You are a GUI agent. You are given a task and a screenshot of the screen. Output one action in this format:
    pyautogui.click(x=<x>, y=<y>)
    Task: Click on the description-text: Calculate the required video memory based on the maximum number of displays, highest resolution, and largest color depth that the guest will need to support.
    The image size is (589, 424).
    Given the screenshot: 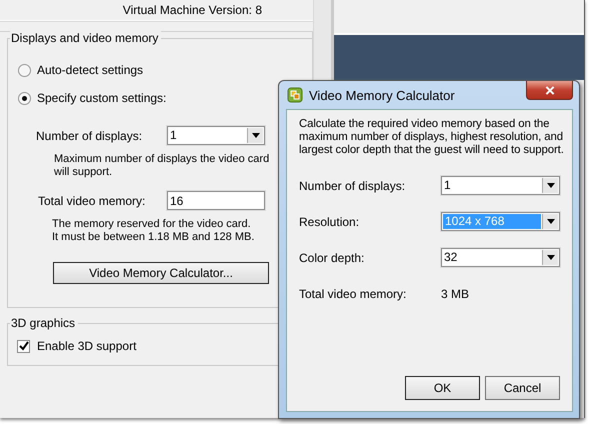 What is the action you would take?
    pyautogui.click(x=432, y=137)
    